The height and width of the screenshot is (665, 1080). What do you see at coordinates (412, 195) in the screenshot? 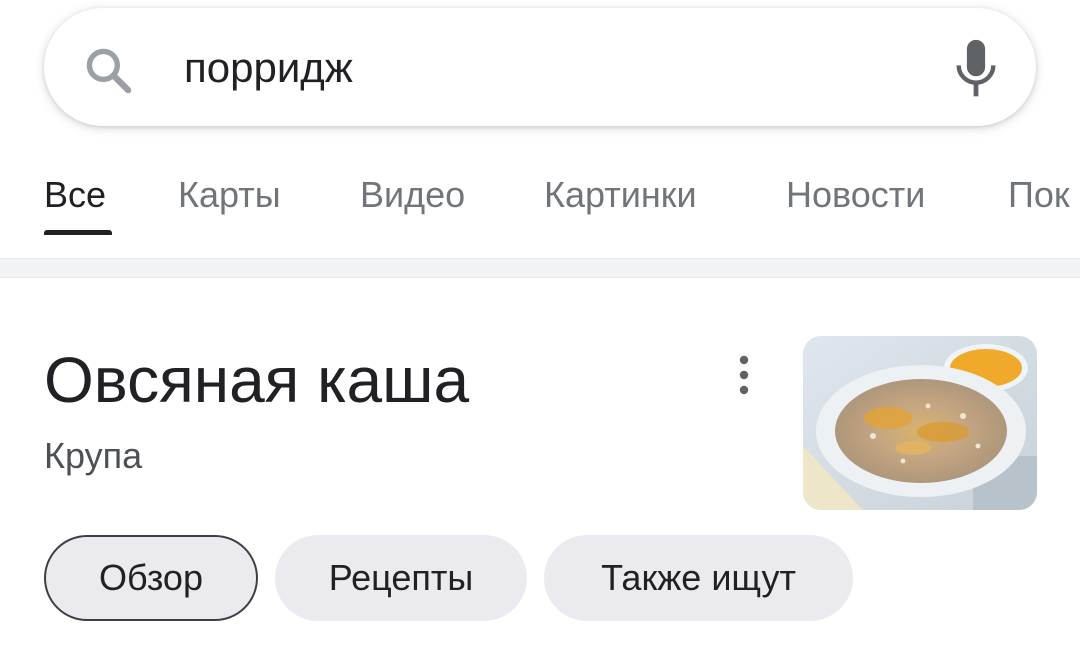
I see `tab-video: Видео` at bounding box center [412, 195].